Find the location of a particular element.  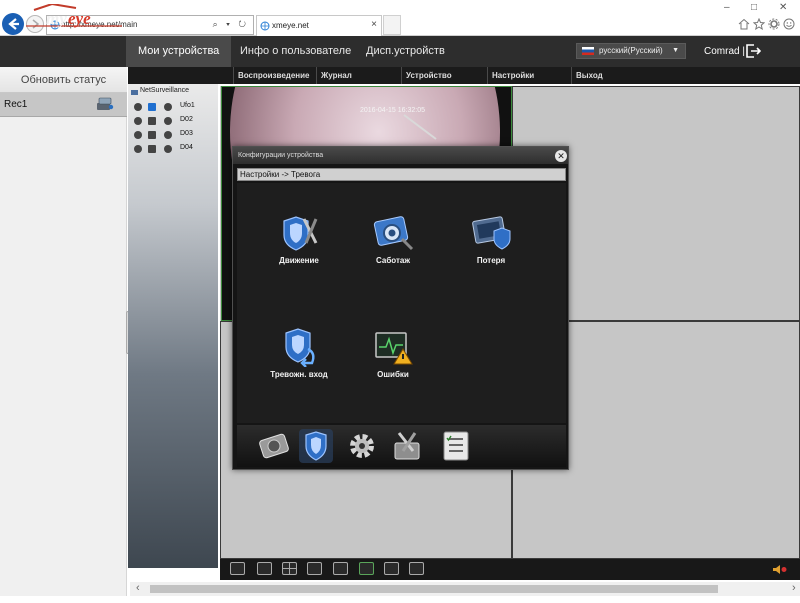

alarm-input-icon is located at coordinates (300, 347).